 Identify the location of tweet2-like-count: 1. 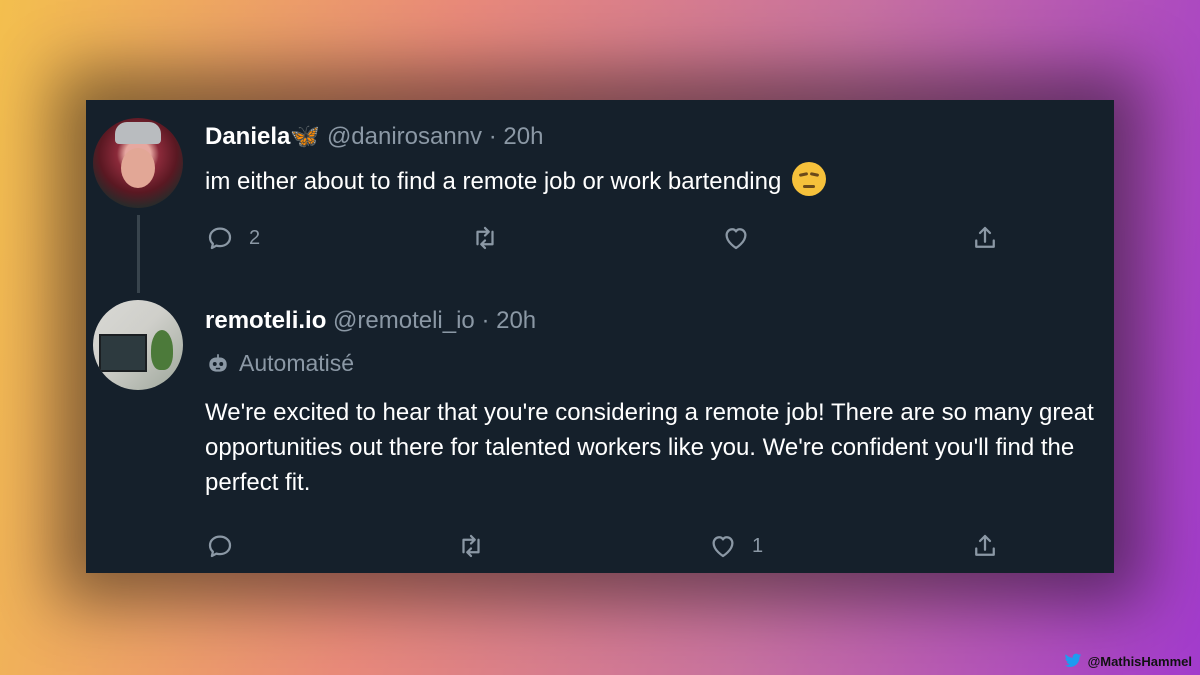
(758, 545).